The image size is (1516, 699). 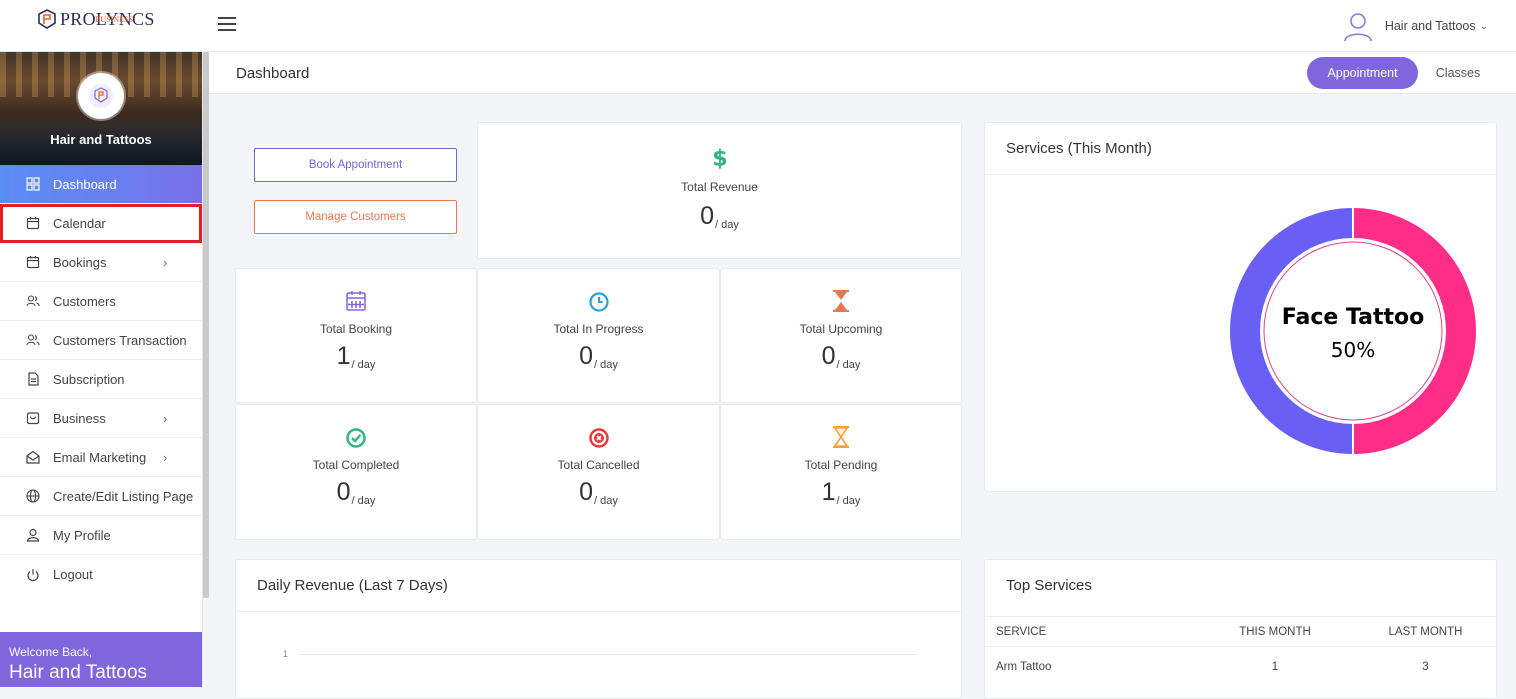 I want to click on stat-label: Total Booking, so click(x=356, y=329).